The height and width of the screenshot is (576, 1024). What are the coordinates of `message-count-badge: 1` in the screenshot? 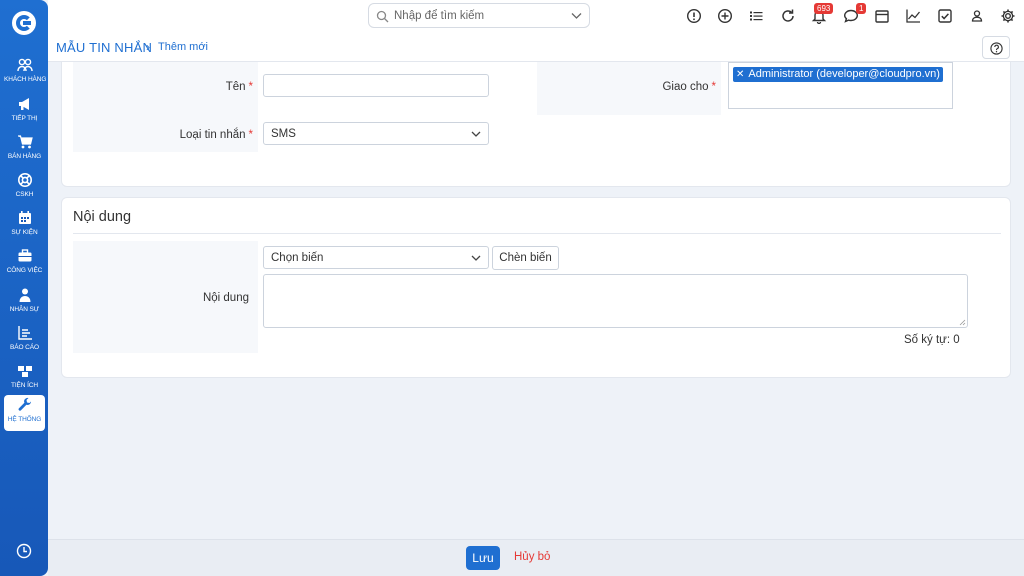 It's located at (861, 8).